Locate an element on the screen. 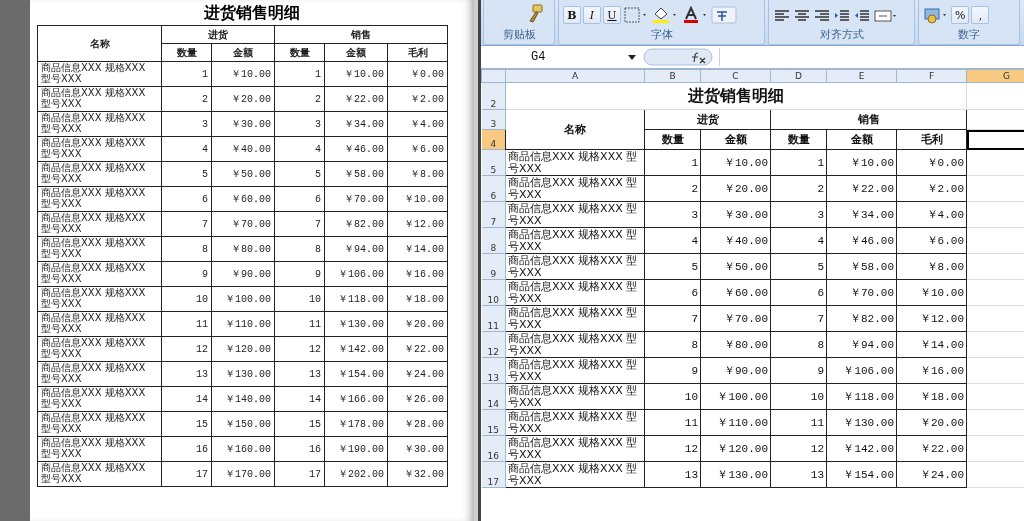 This screenshot has width=1024, height=521. spreadsheet-cell: ￥30.00 is located at coordinates (735, 214).